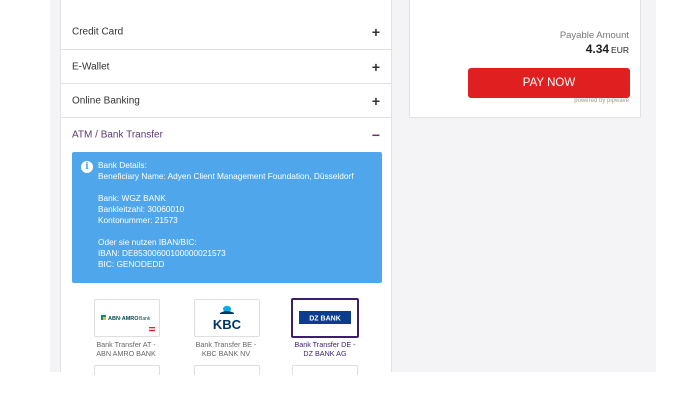 This screenshot has height=400, width=700. Describe the element at coordinates (227, 324) in the screenshot. I see `kbc-logo-text: KBC` at that location.